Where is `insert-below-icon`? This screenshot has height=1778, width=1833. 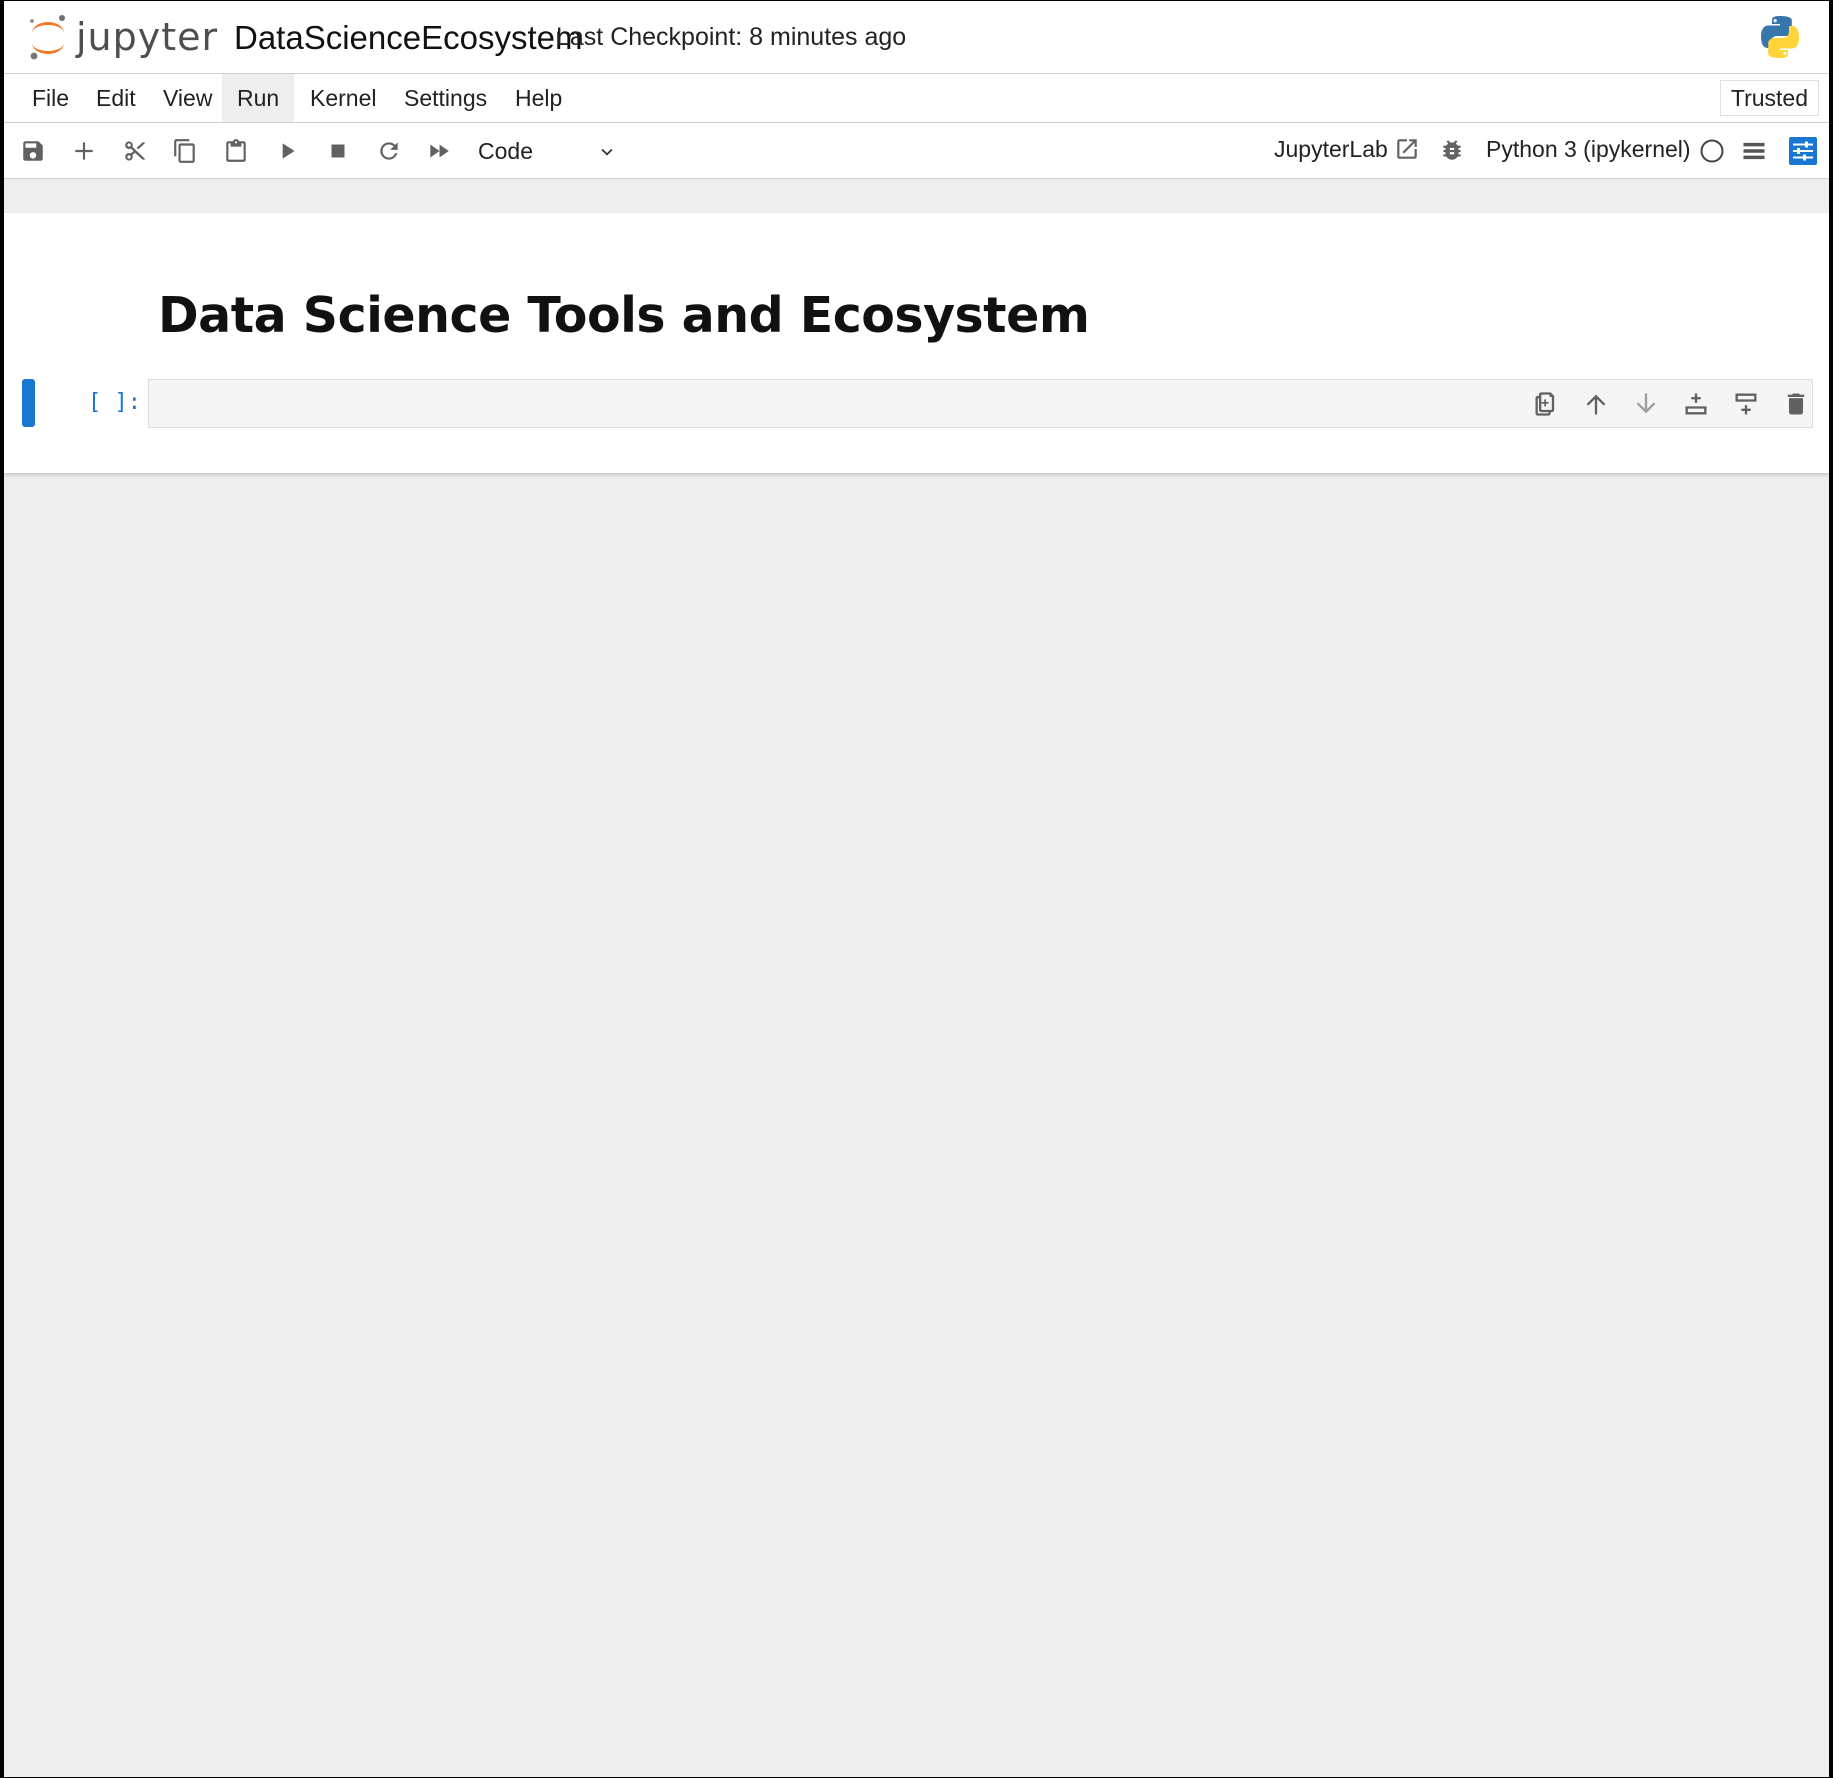 insert-below-icon is located at coordinates (1696, 404).